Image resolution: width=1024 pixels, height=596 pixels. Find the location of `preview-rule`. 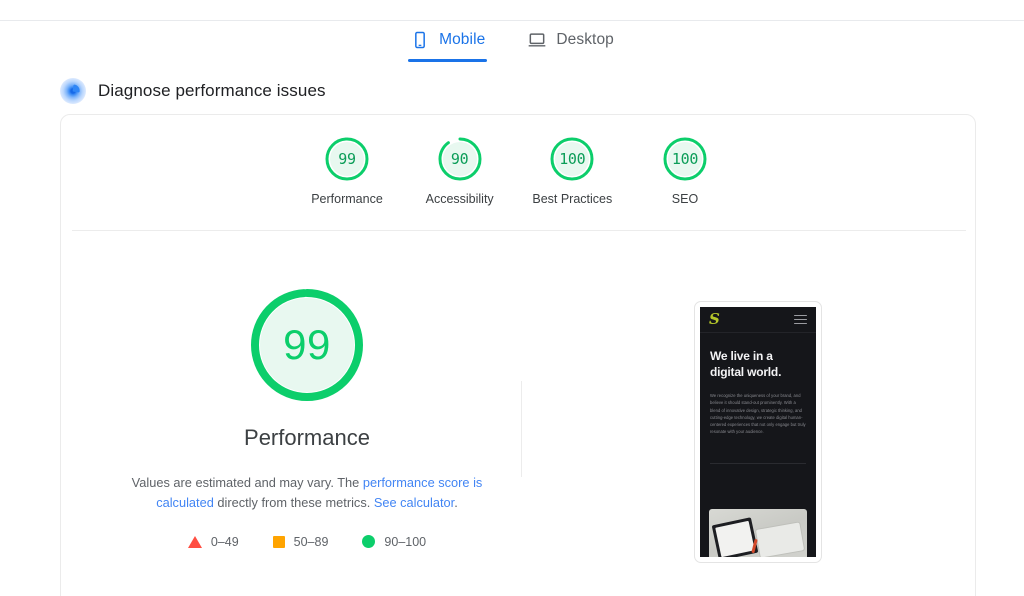

preview-rule is located at coordinates (758, 464).